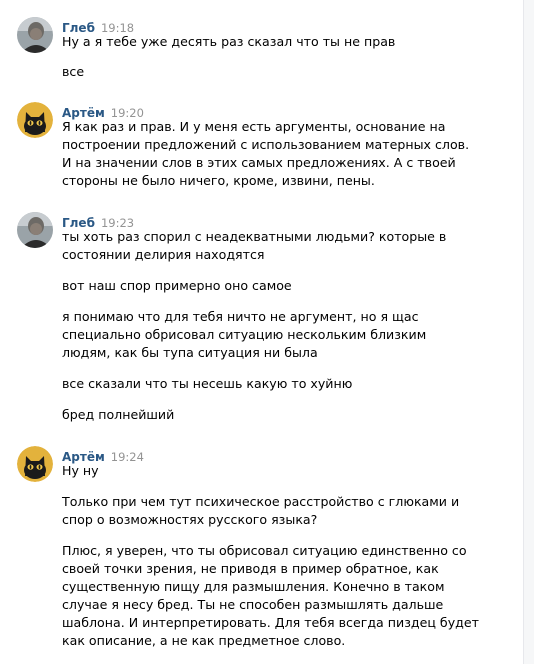 The height and width of the screenshot is (664, 534). I want to click on message-text: как описание, а не как предметное слово., so click(204, 640).